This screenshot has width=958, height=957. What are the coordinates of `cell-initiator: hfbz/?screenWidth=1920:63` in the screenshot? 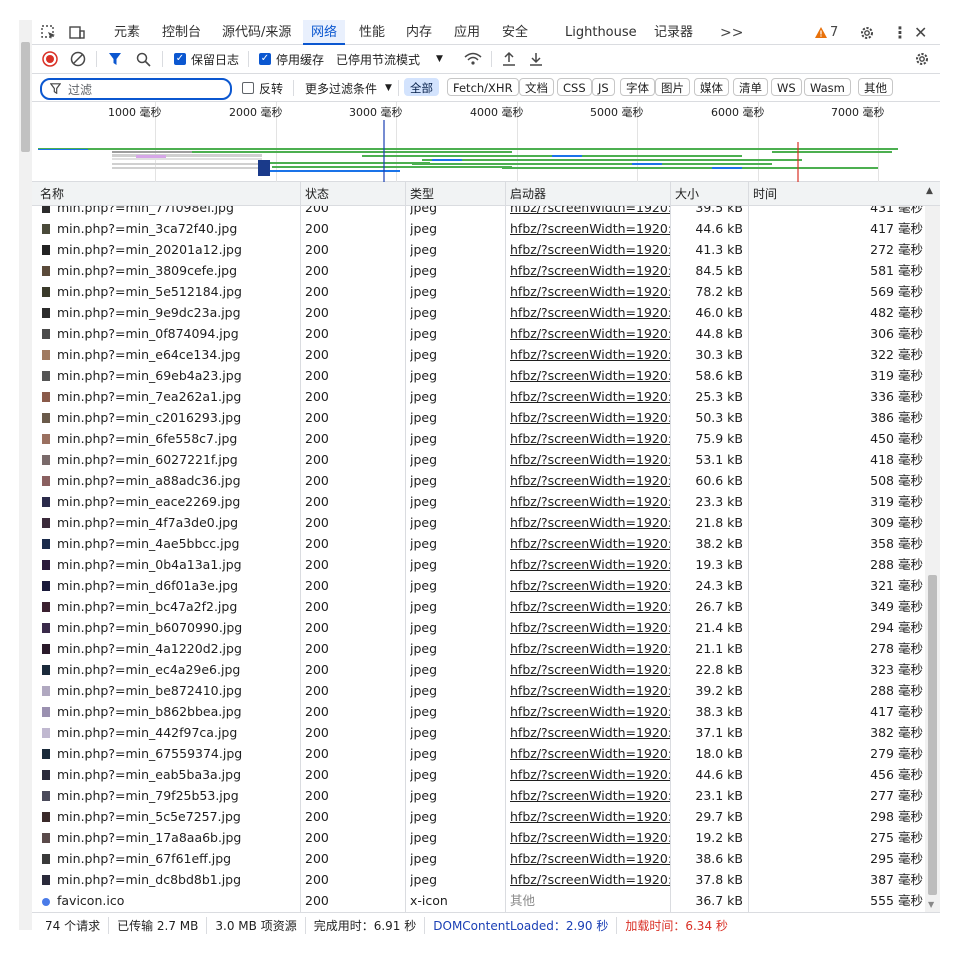 It's located at (590, 480).